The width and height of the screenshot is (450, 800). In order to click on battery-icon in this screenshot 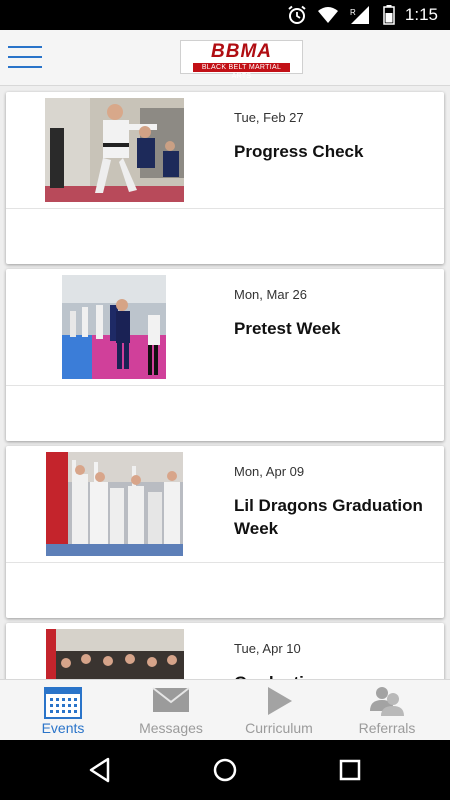, I will do `click(389, 15)`.